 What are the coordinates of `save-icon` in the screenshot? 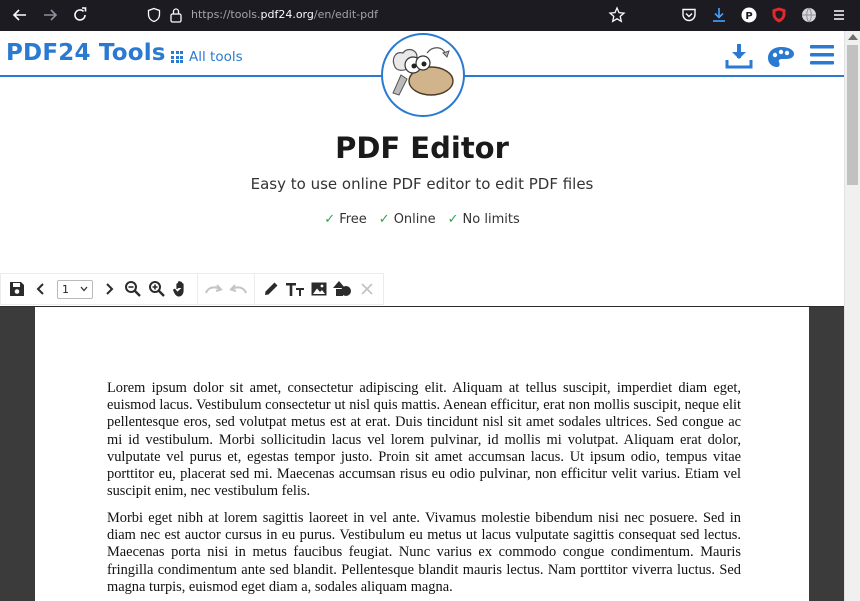 It's located at (17, 289).